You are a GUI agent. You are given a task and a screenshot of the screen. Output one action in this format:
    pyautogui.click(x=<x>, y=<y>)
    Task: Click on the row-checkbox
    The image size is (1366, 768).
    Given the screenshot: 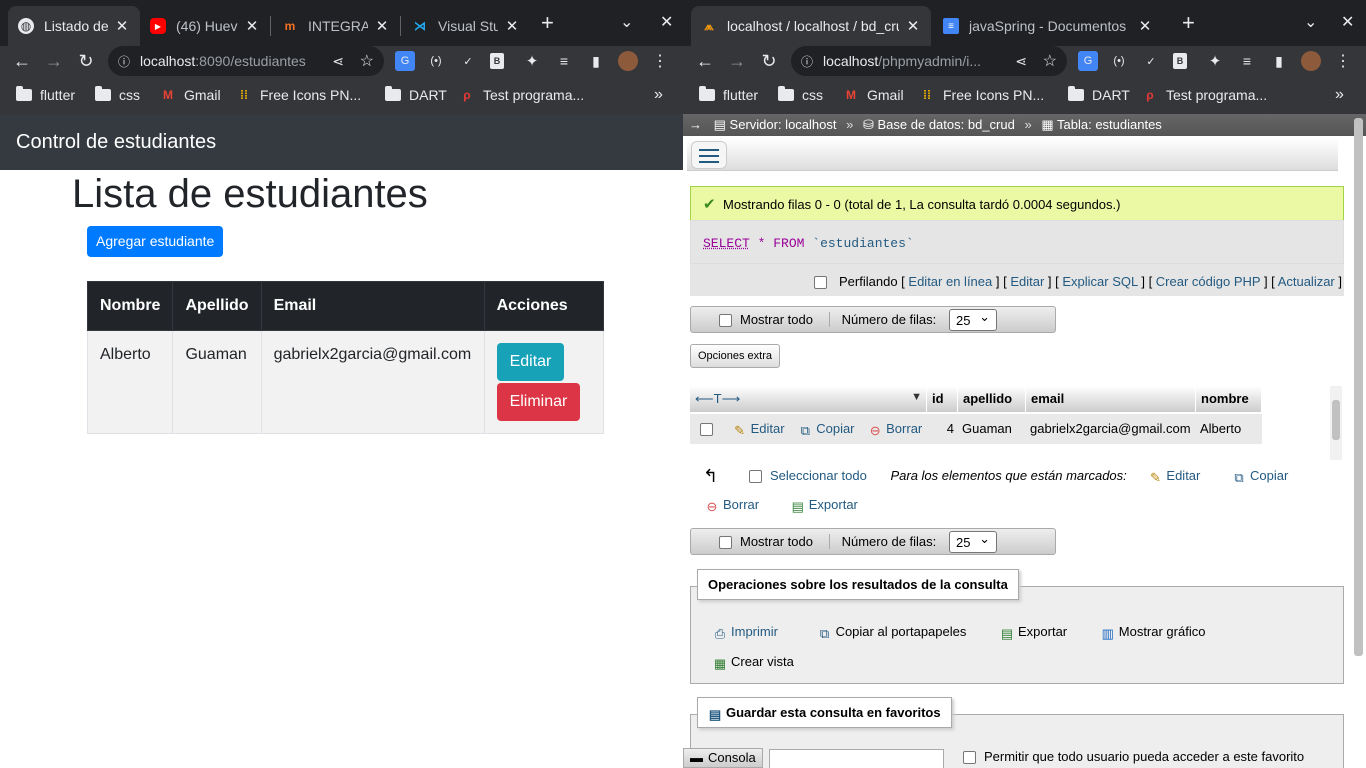 What is the action you would take?
    pyautogui.click(x=706, y=430)
    